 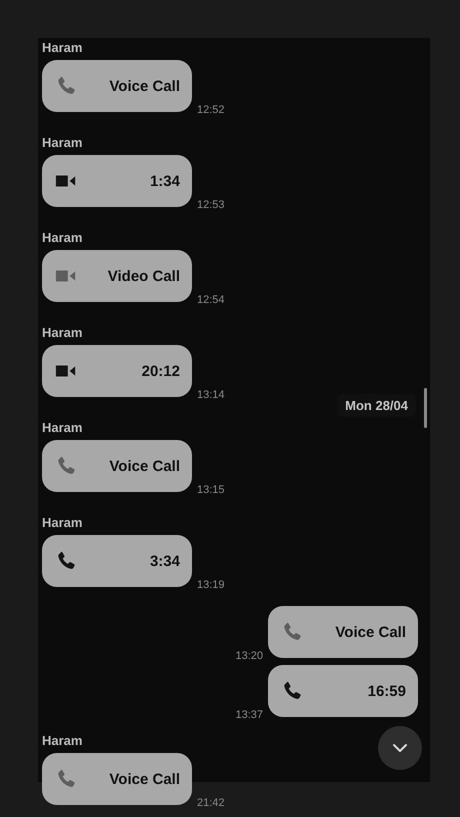 I want to click on date-chip: Mon 28/04, so click(x=376, y=405).